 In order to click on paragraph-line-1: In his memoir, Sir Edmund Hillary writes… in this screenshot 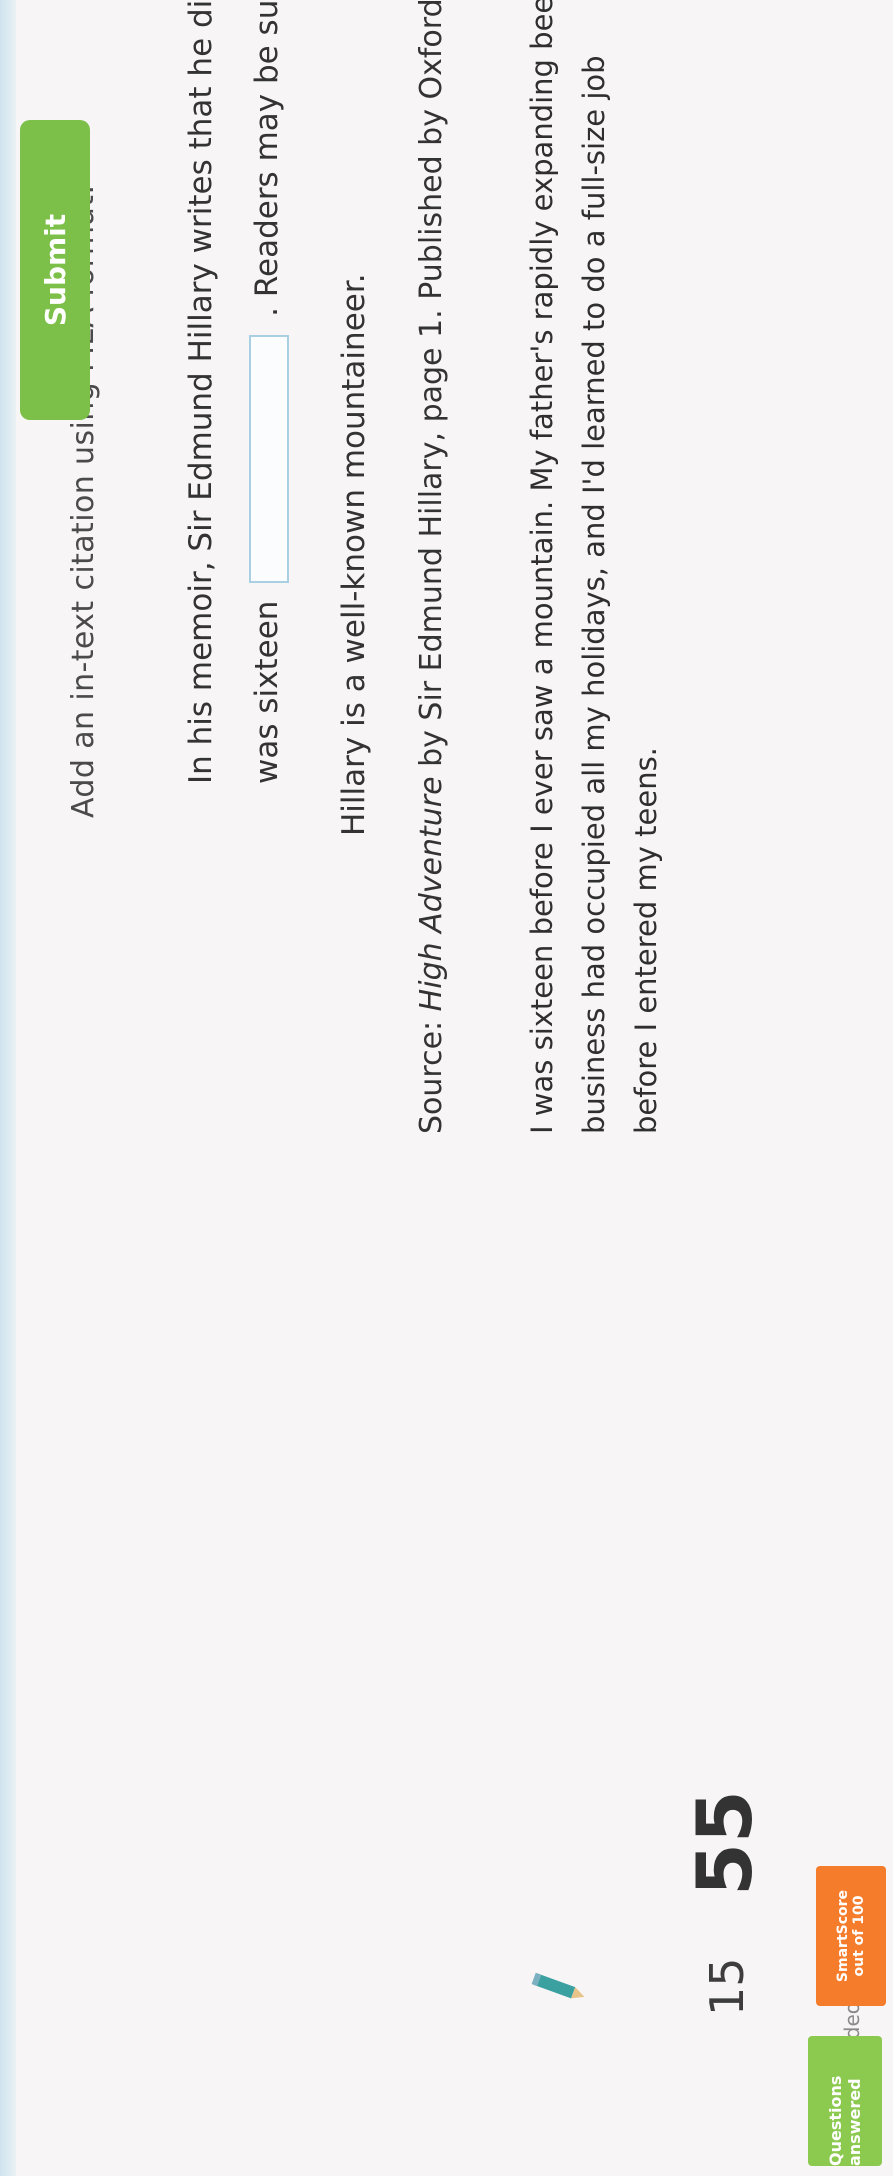, I will do `click(201, 392)`.